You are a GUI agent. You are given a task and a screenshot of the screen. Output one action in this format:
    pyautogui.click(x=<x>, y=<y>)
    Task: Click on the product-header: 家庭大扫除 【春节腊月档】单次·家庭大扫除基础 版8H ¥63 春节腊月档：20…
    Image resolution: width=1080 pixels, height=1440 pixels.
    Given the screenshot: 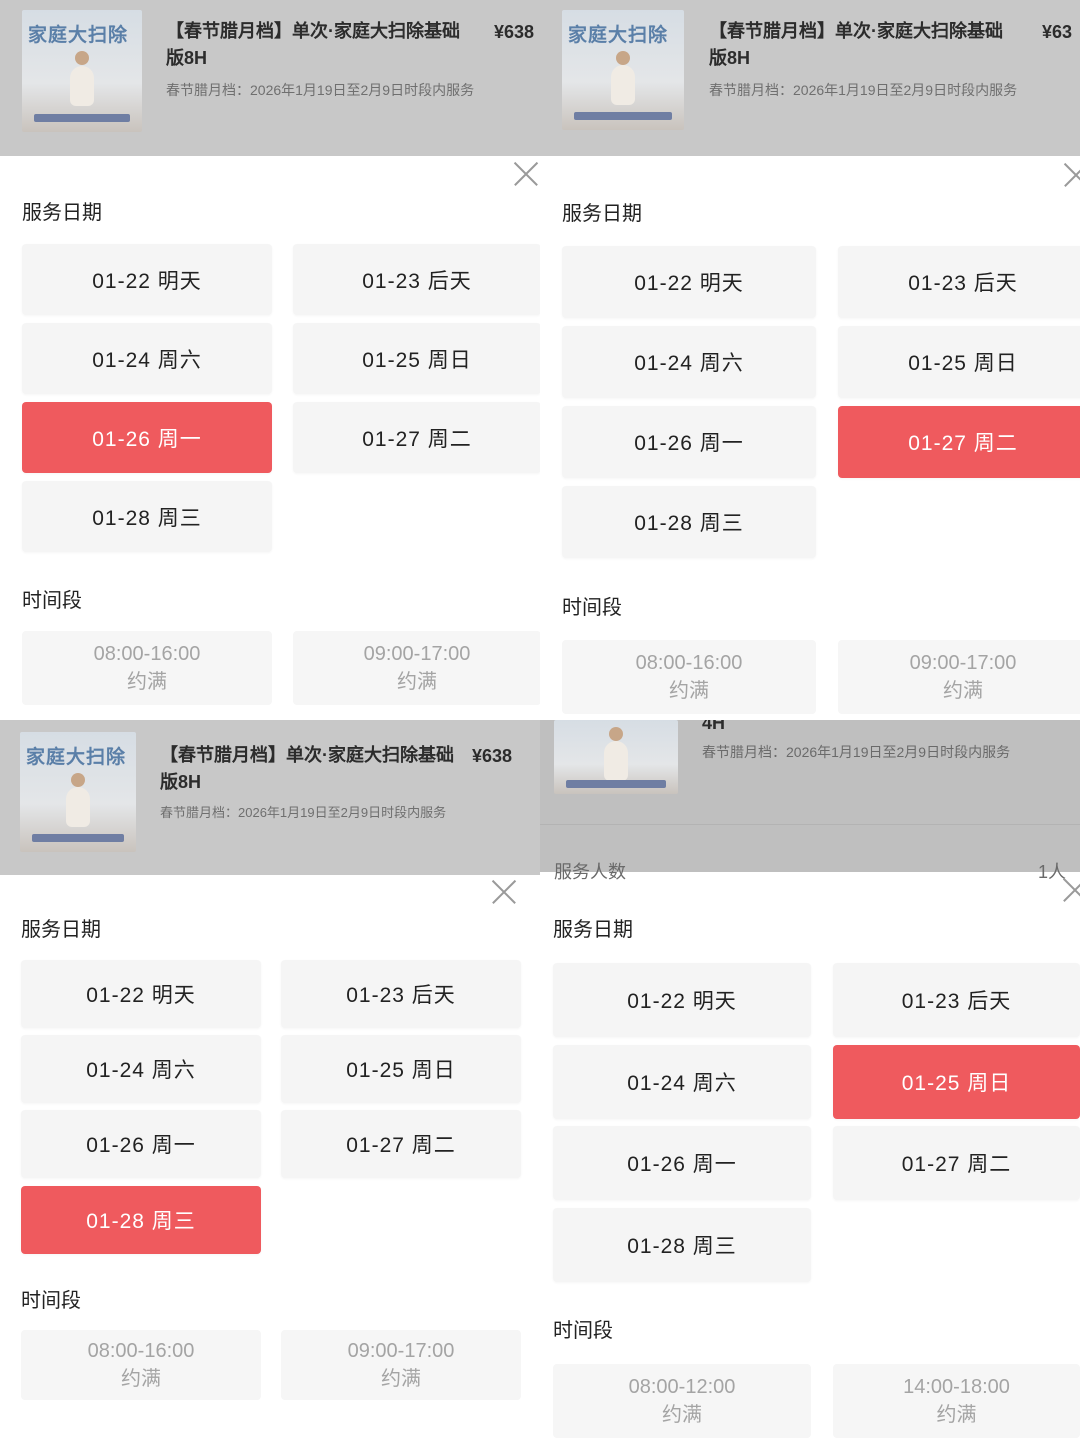 What is the action you would take?
    pyautogui.click(x=810, y=78)
    